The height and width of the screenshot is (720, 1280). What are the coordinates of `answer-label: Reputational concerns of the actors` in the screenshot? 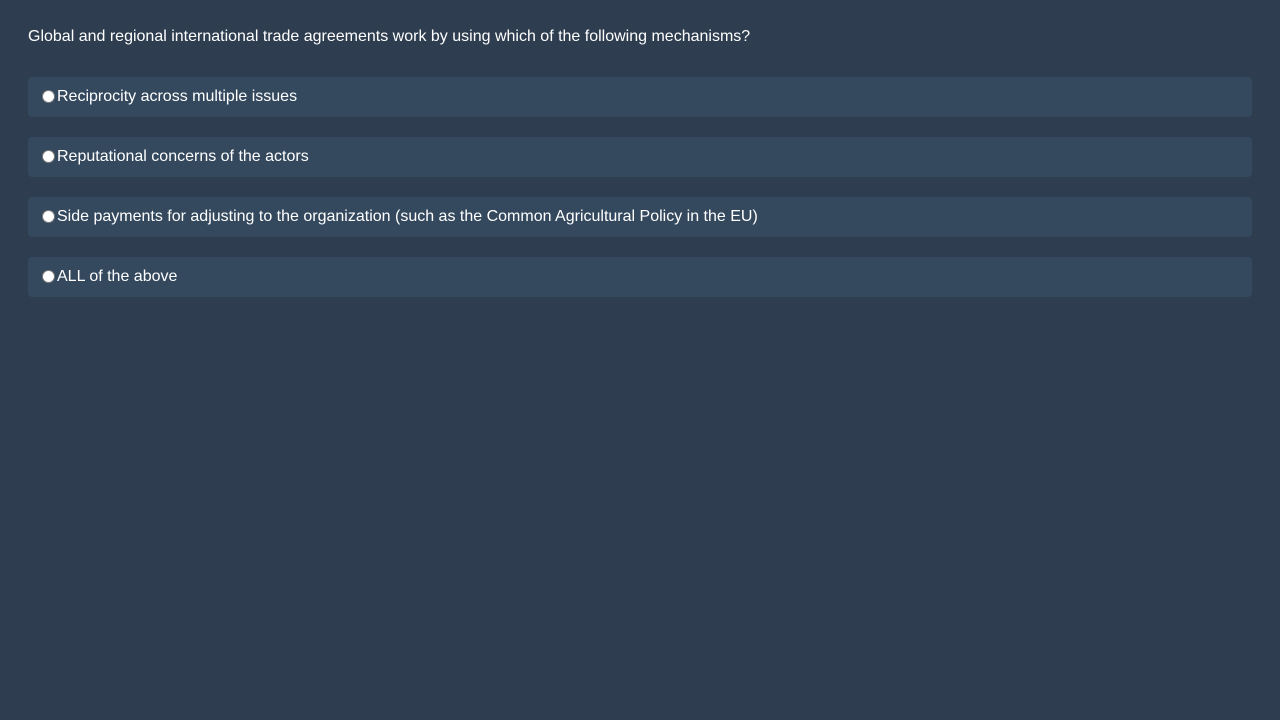 It's located at (183, 156).